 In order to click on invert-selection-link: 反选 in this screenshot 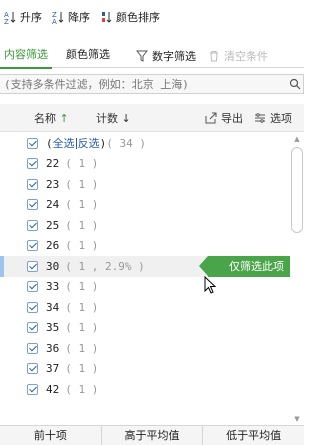, I will do `click(89, 143)`.